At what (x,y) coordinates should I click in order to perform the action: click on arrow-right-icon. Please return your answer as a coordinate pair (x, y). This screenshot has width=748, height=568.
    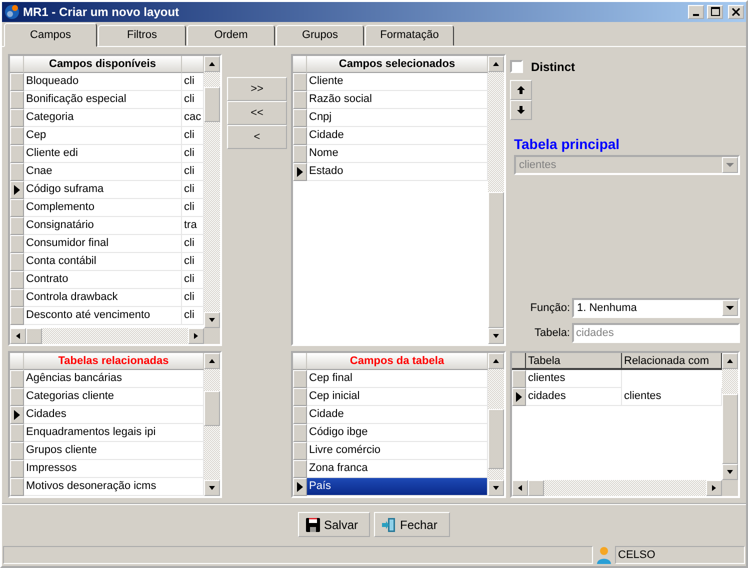
    Looking at the image, I should click on (714, 488).